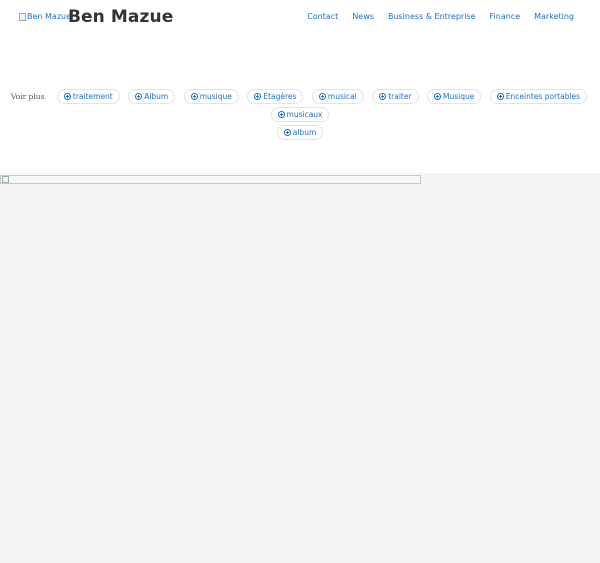 This screenshot has width=600, height=563. Describe the element at coordinates (215, 97) in the screenshot. I see `tag-label: musique` at that location.